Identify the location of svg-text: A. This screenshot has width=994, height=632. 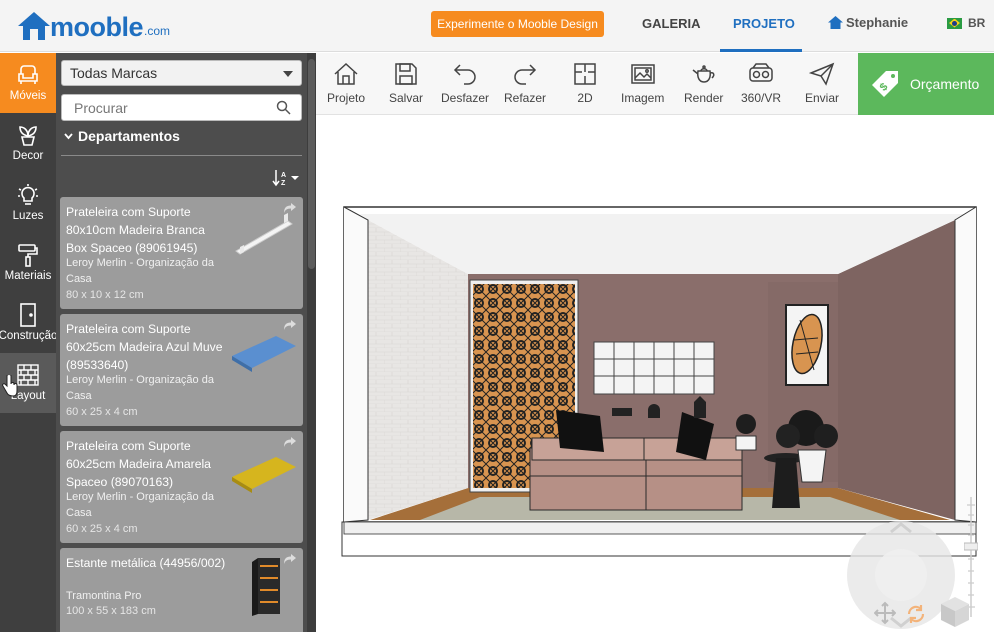
(283, 175).